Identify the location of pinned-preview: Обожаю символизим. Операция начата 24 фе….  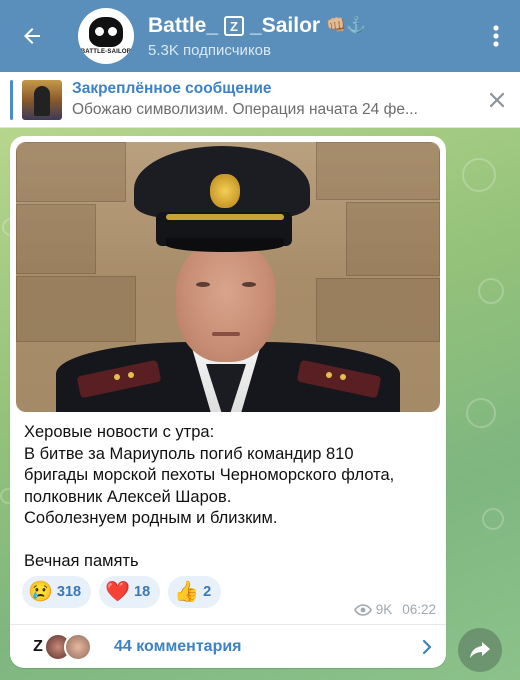
(245, 109).